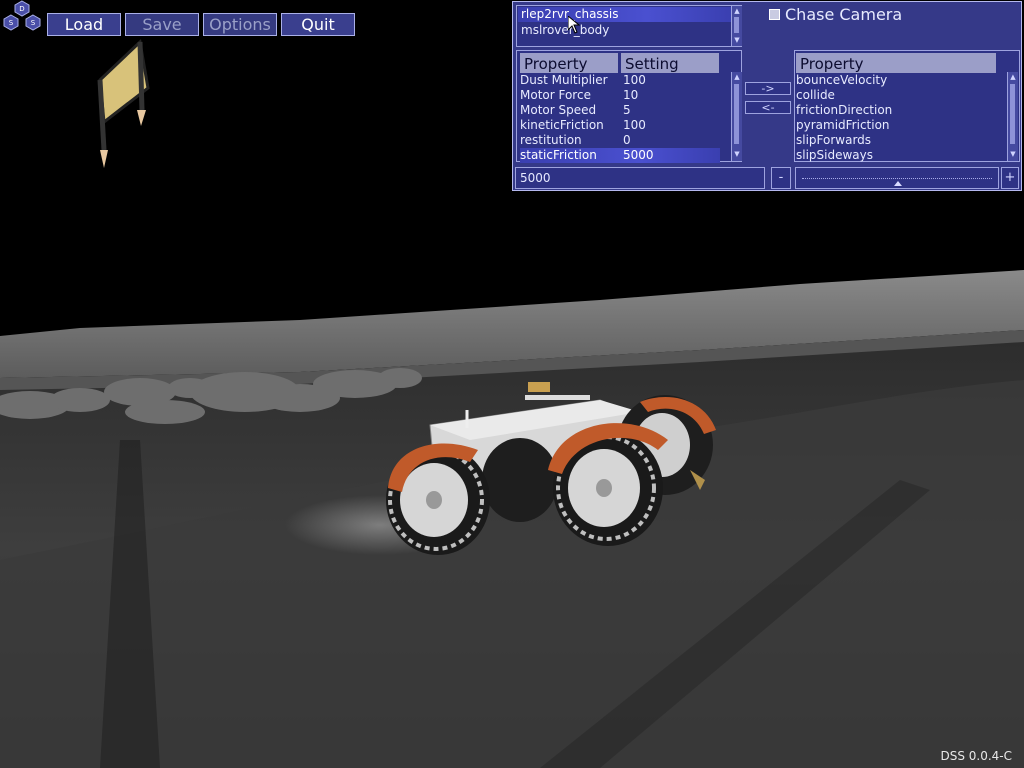 The height and width of the screenshot is (768, 1024). What do you see at coordinates (620, 110) in the screenshot?
I see `property-row: Motor Speed 5` at bounding box center [620, 110].